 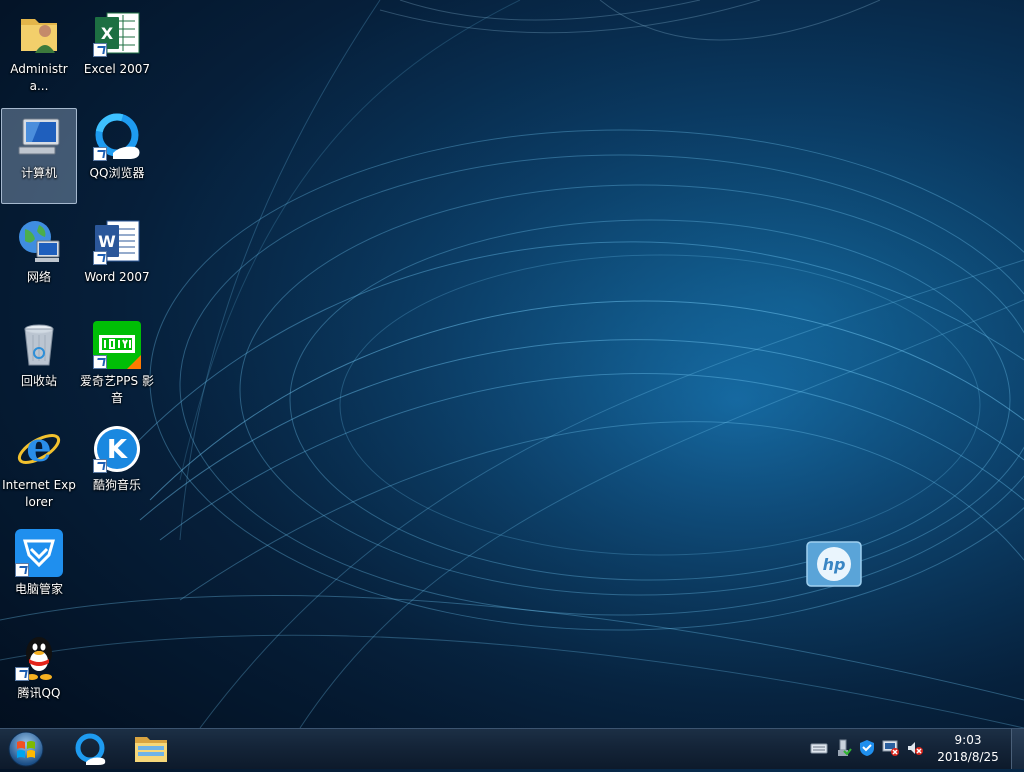 What do you see at coordinates (38, 589) in the screenshot?
I see `desktop-icon-label: 电脑管家` at bounding box center [38, 589].